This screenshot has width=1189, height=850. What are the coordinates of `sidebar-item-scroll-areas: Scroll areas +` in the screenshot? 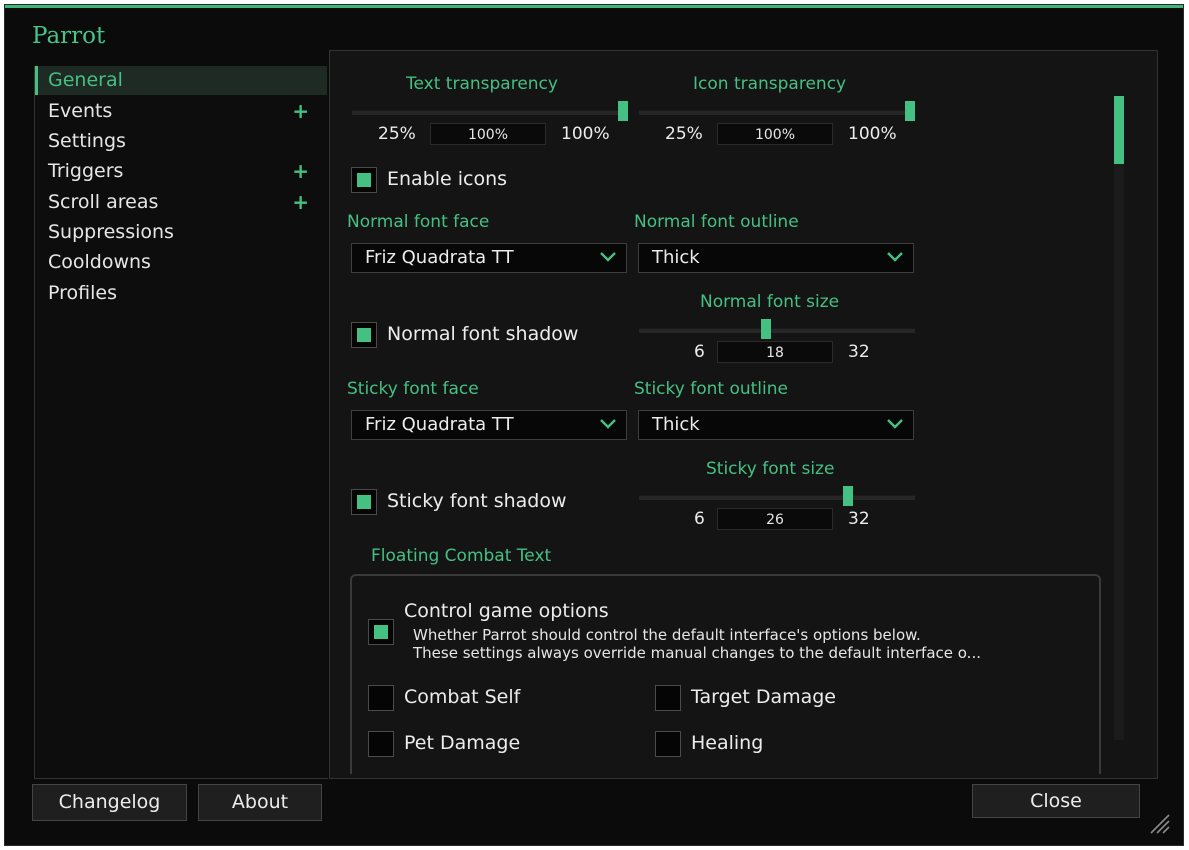 It's located at (181, 202).